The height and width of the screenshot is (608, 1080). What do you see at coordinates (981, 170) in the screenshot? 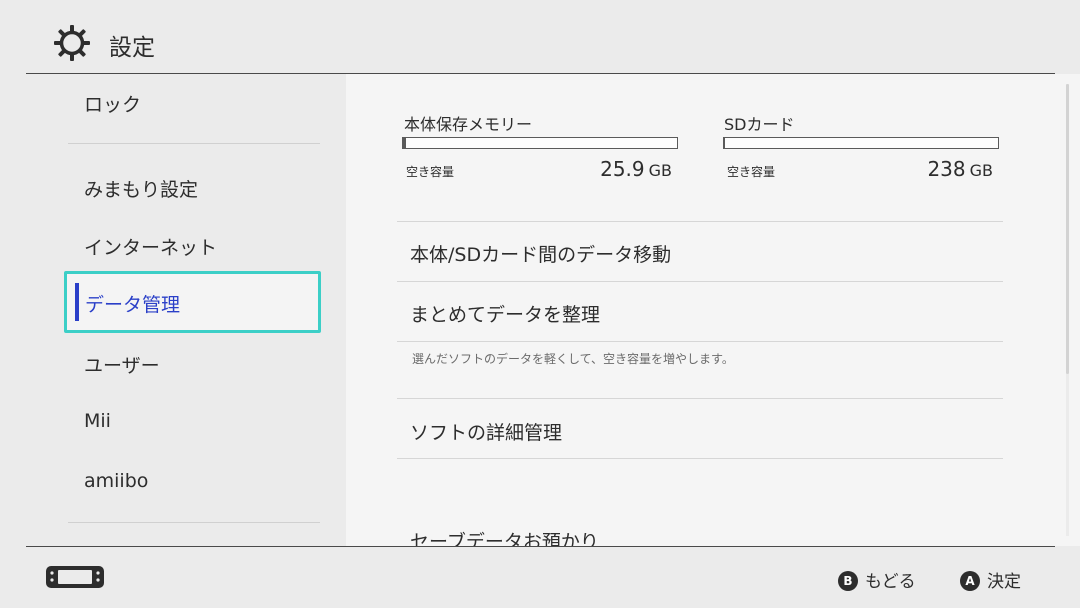
I see `sd-card-free-unit: GB` at bounding box center [981, 170].